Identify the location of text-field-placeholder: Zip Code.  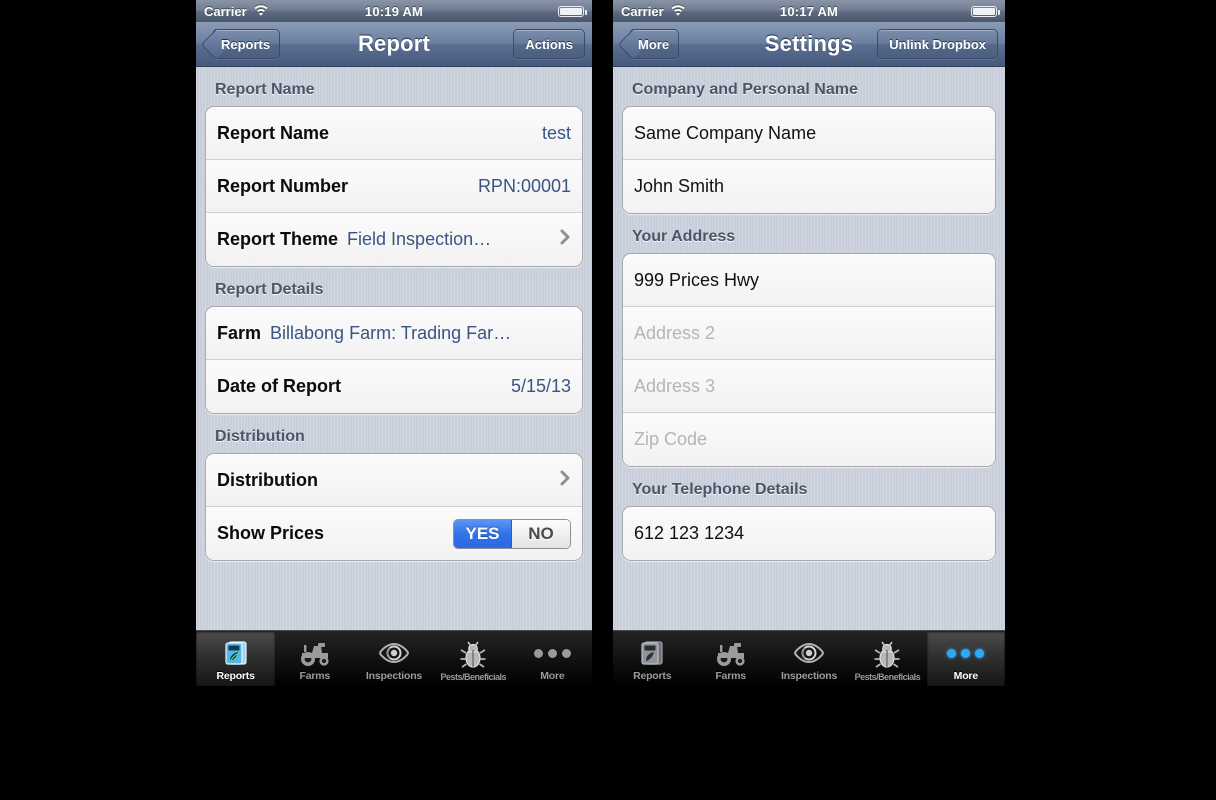
(670, 439).